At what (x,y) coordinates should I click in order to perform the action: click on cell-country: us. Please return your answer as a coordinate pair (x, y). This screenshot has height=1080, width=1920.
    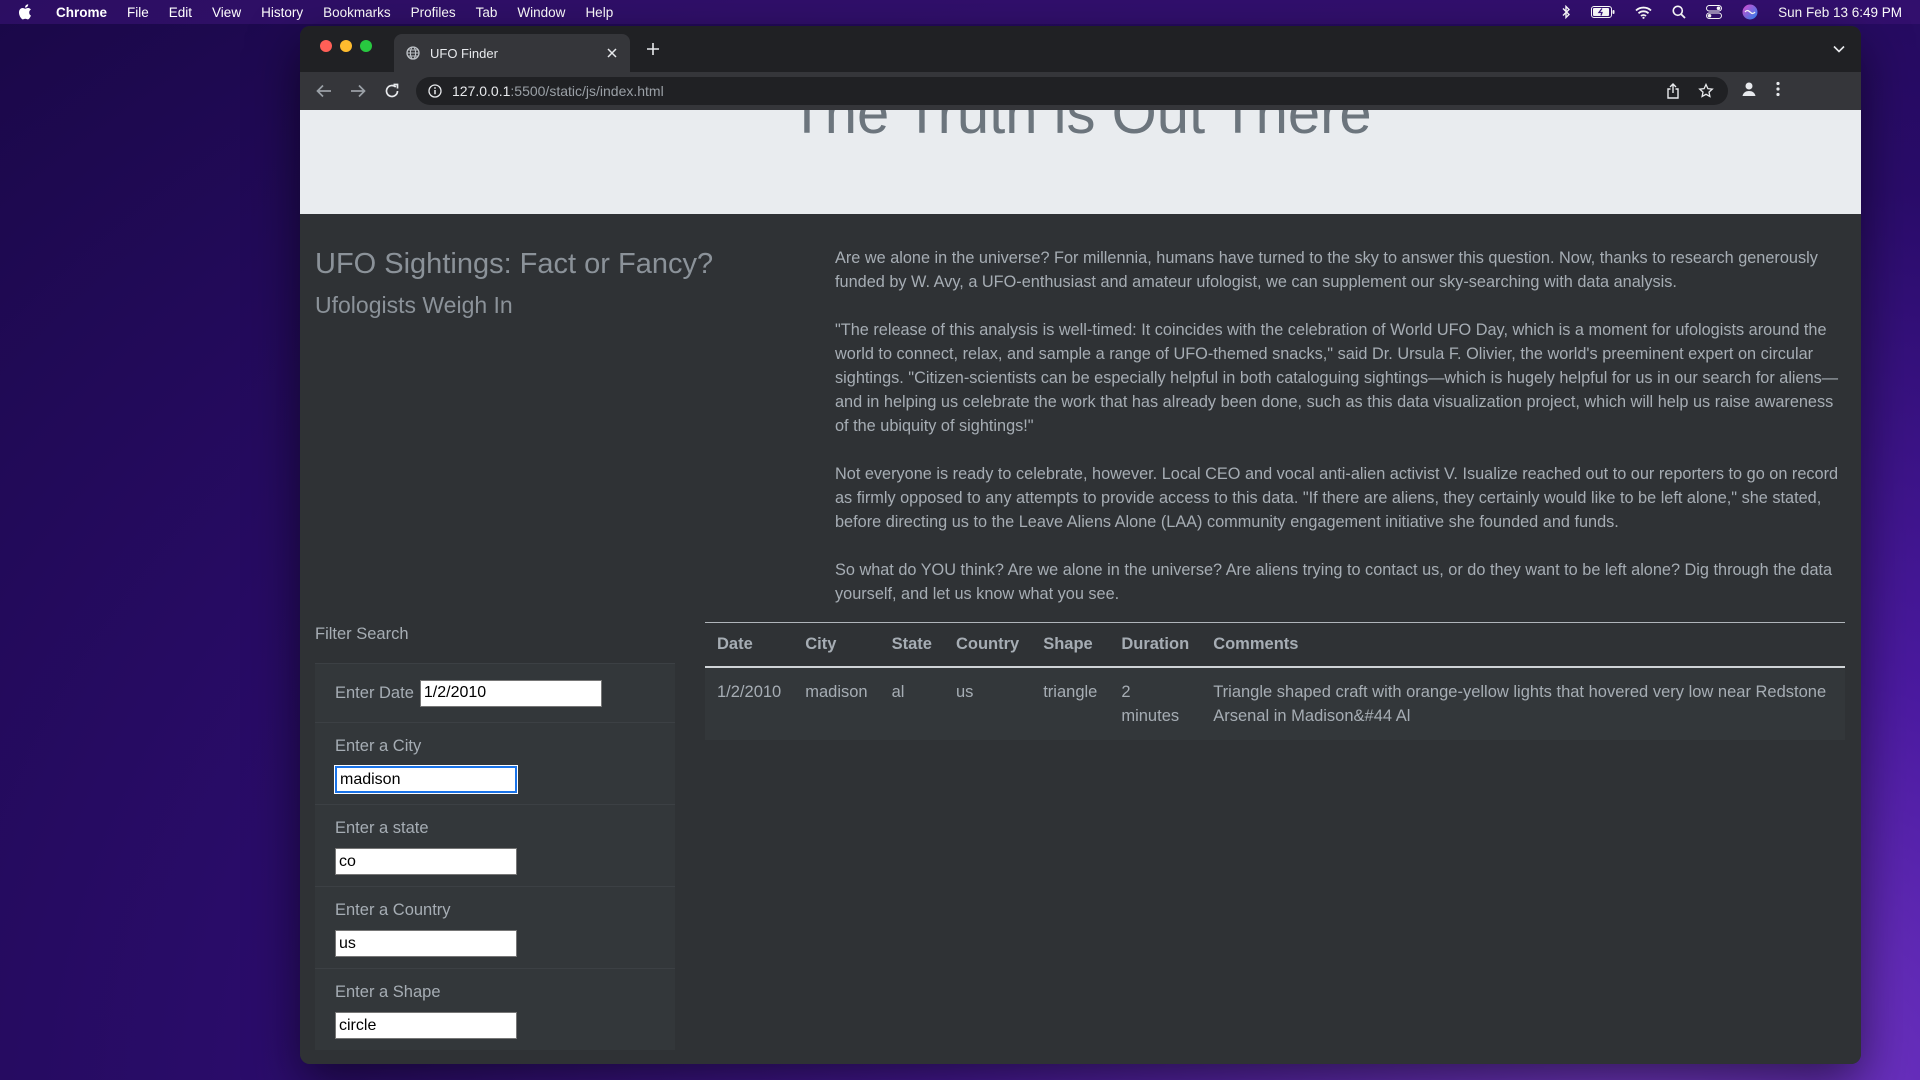
    Looking at the image, I should click on (987, 703).